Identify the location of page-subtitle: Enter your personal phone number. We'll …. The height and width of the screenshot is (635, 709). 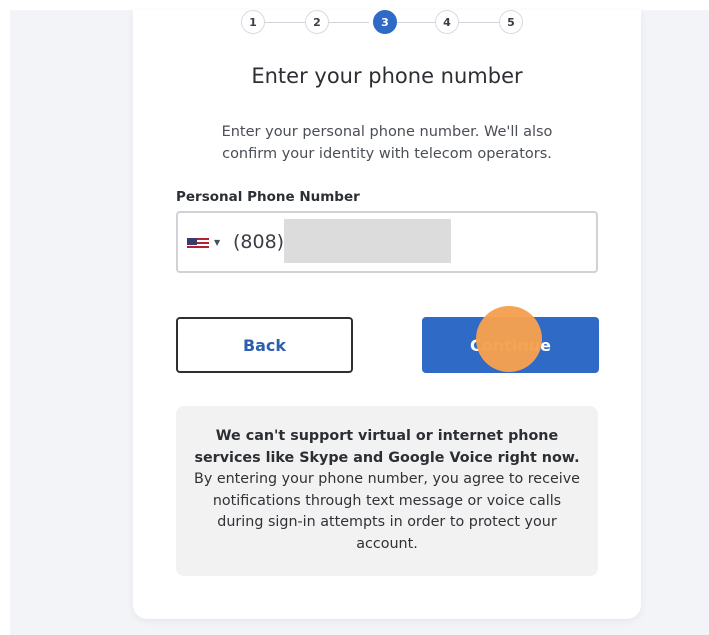
(387, 143).